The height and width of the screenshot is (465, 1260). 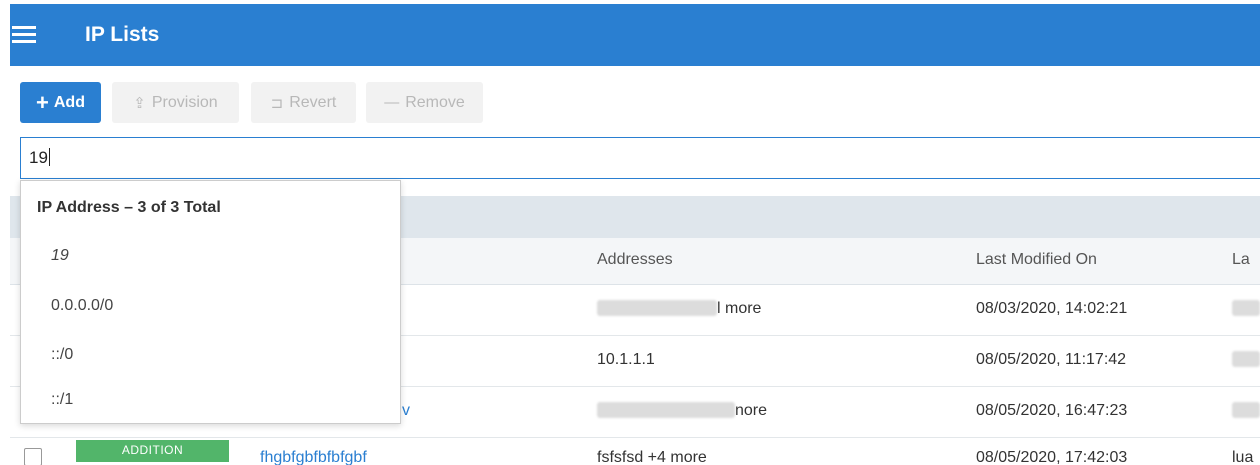 I want to click on column-header-last-modified-by: La, so click(x=1241, y=260).